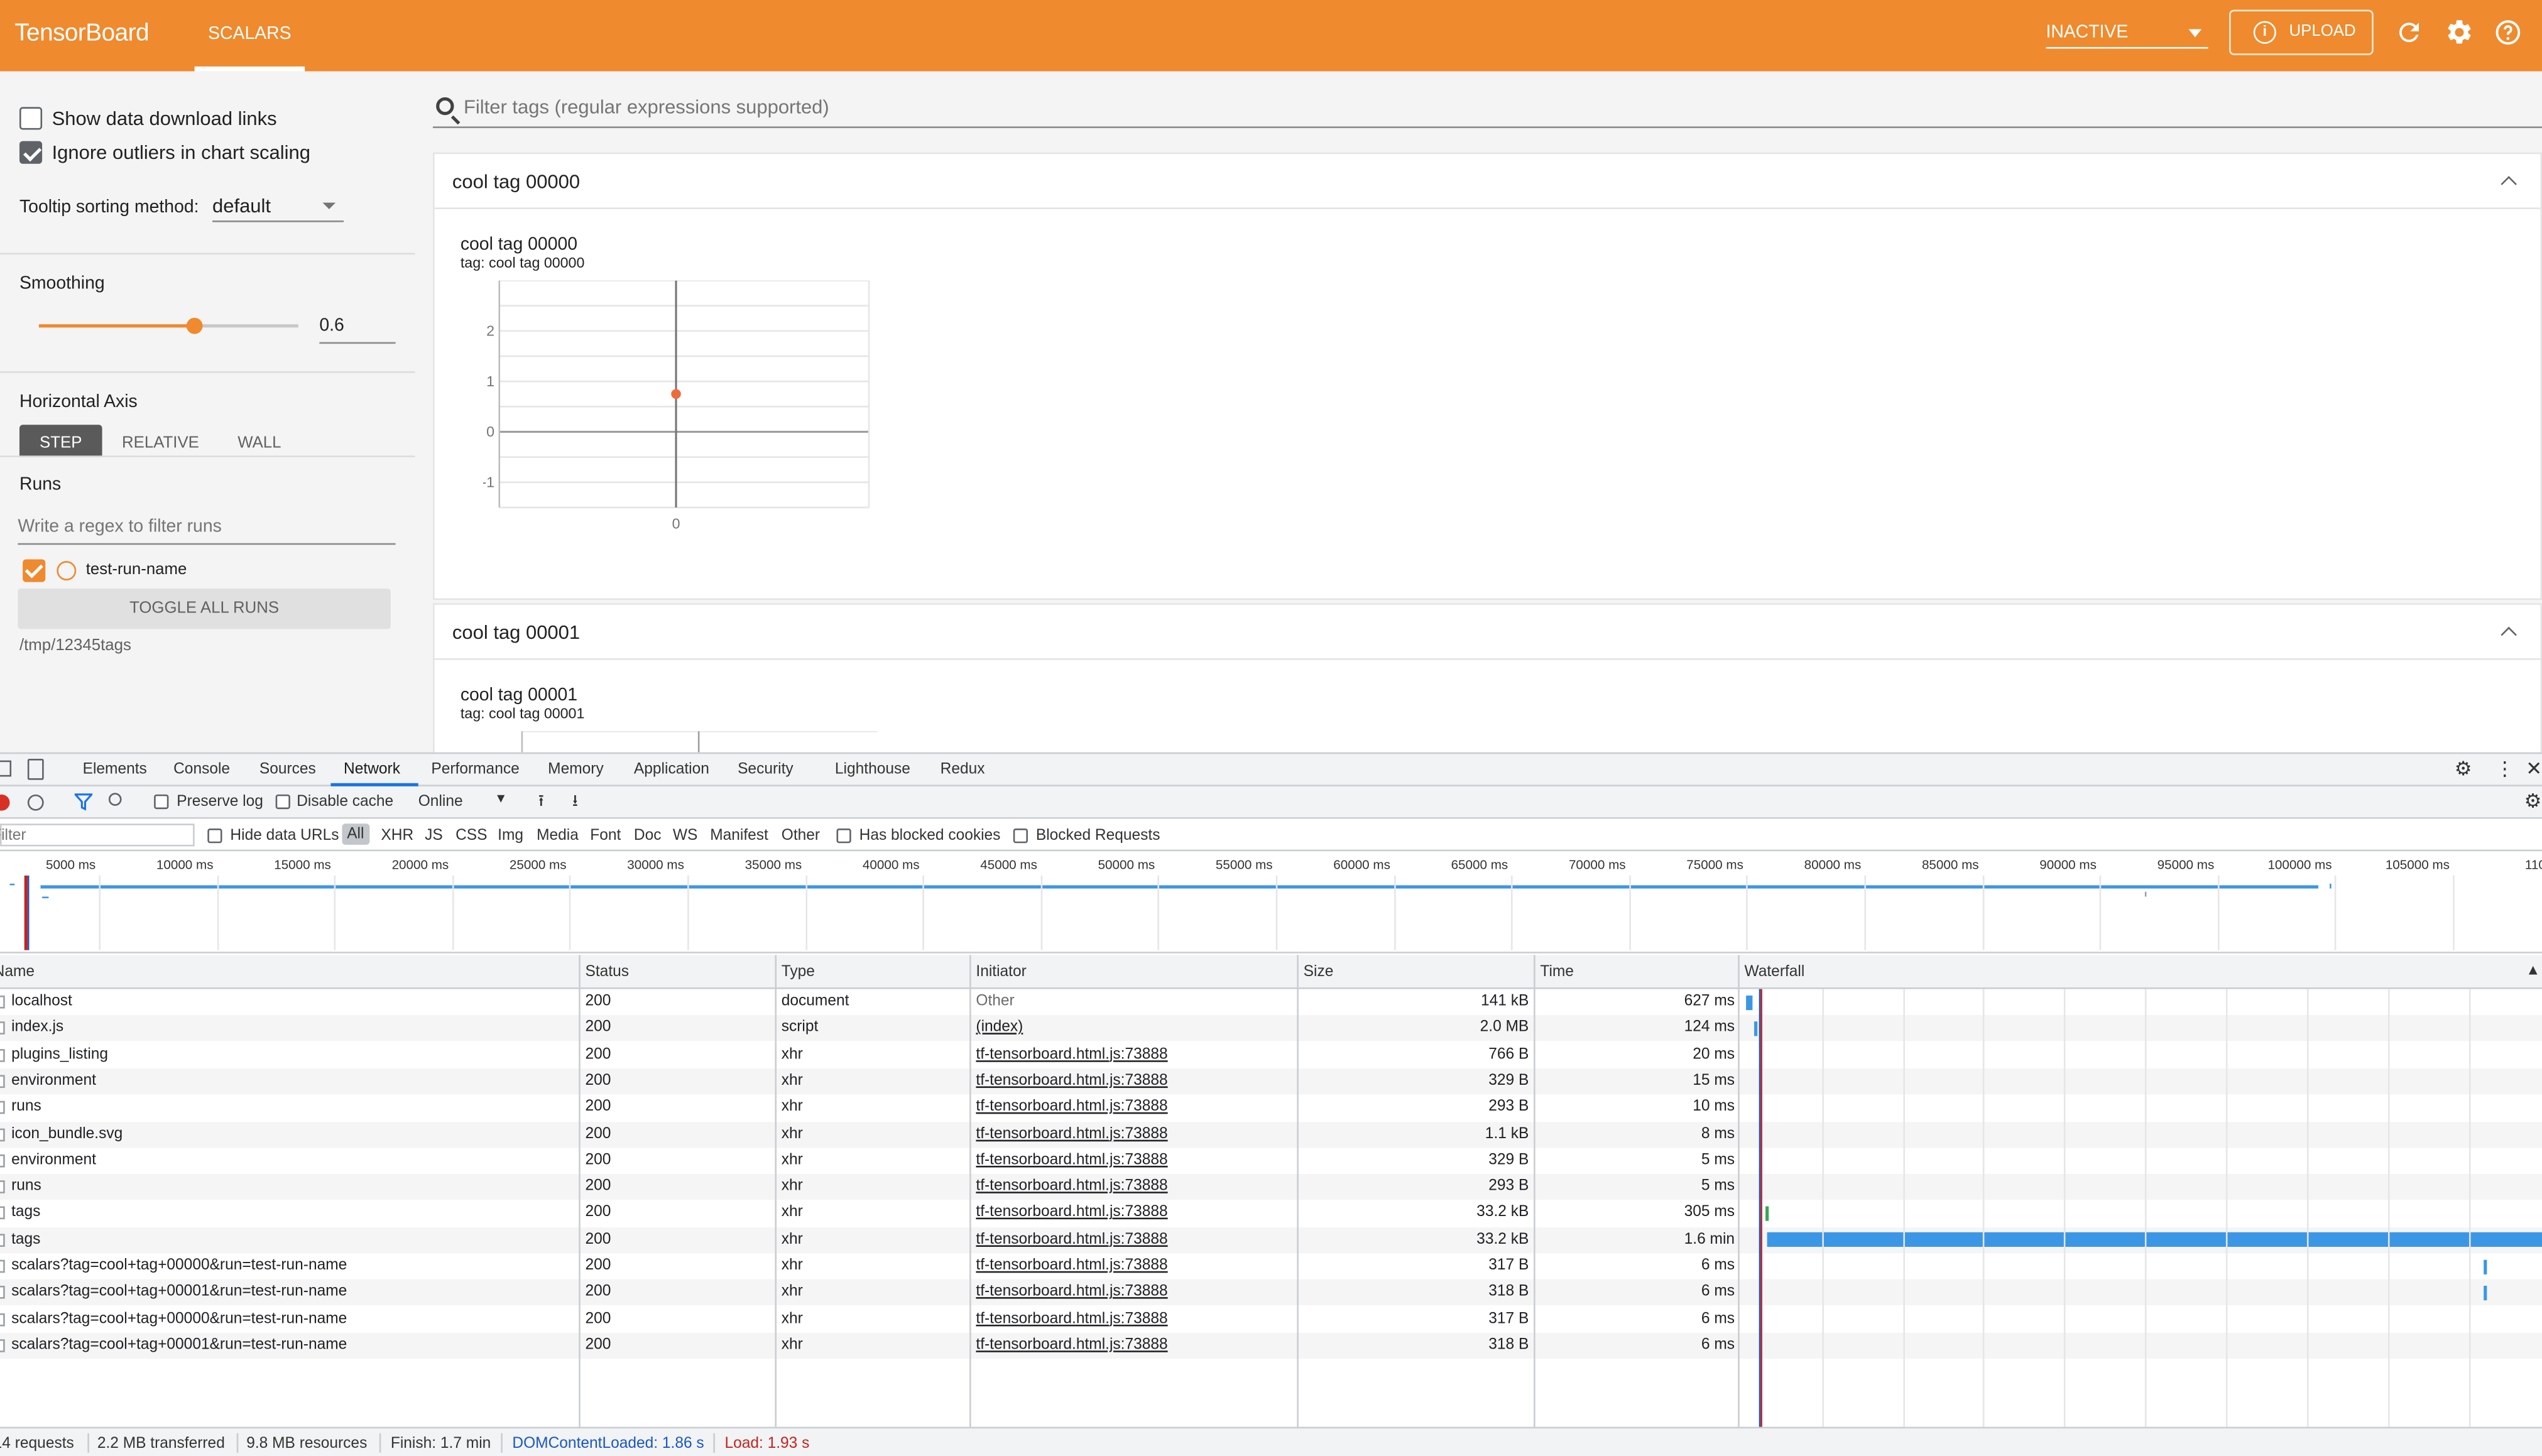 The image size is (2542, 1456). Describe the element at coordinates (434, 835) in the screenshot. I see `filter-type-js: JS` at that location.